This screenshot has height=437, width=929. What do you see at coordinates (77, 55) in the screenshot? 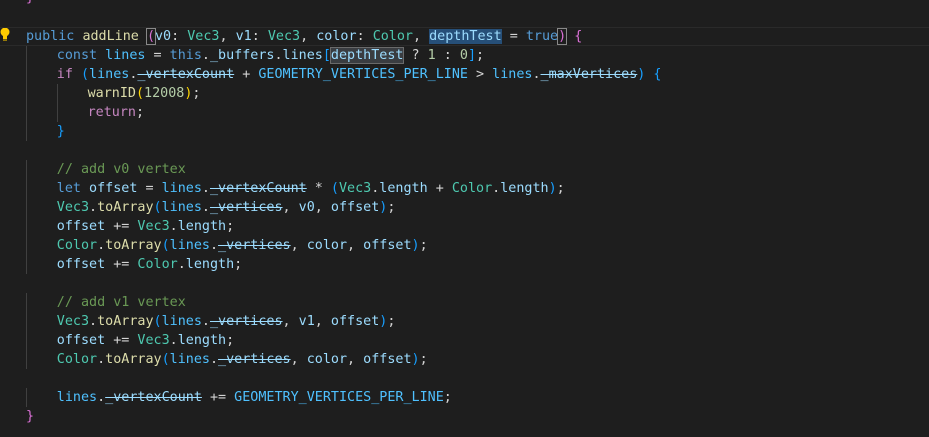
I see `code-token: const` at bounding box center [77, 55].